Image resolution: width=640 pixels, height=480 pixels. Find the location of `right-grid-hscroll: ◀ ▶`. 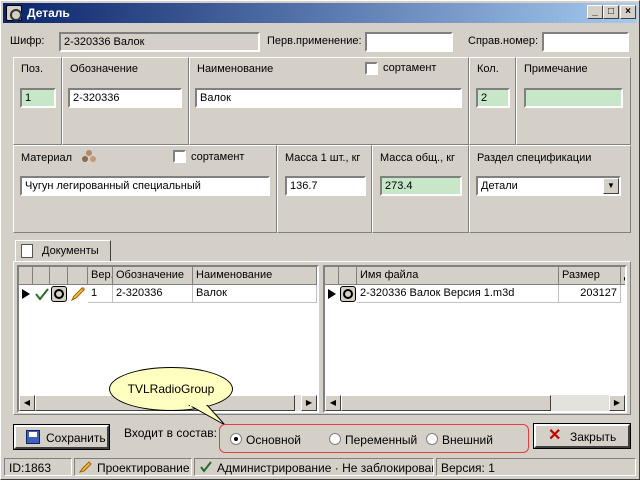

right-grid-hscroll: ◀ ▶ is located at coordinates (475, 403).